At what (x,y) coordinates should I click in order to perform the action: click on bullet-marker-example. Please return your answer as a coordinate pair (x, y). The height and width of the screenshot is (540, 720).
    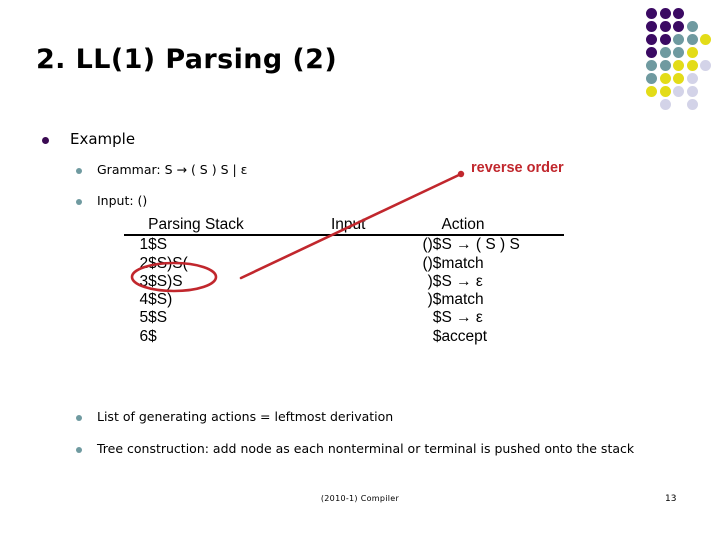
    Looking at the image, I should click on (45, 140).